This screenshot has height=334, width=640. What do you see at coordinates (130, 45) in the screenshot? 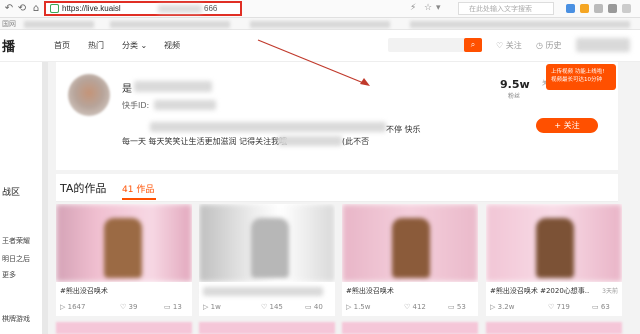
I see `nav-category-label: 分类` at bounding box center [130, 45].